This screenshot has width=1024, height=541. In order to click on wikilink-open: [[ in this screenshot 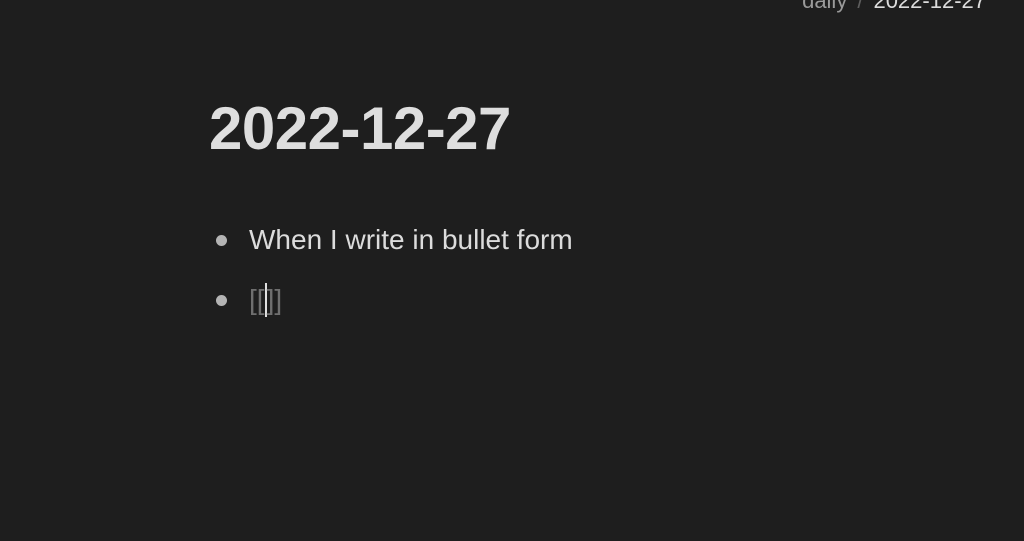, I will do `click(257, 299)`.